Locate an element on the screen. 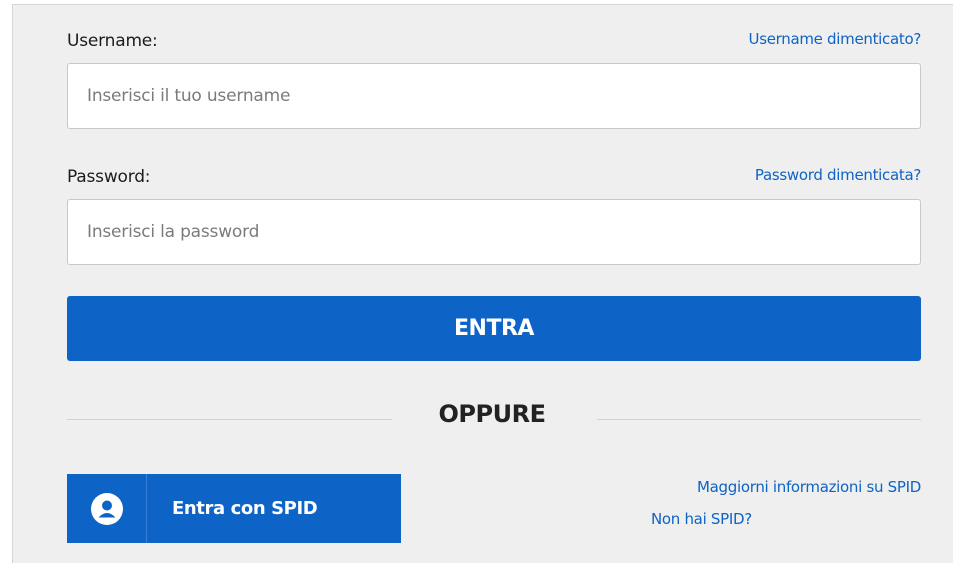 The image size is (953, 563). user-icon is located at coordinates (106, 508).